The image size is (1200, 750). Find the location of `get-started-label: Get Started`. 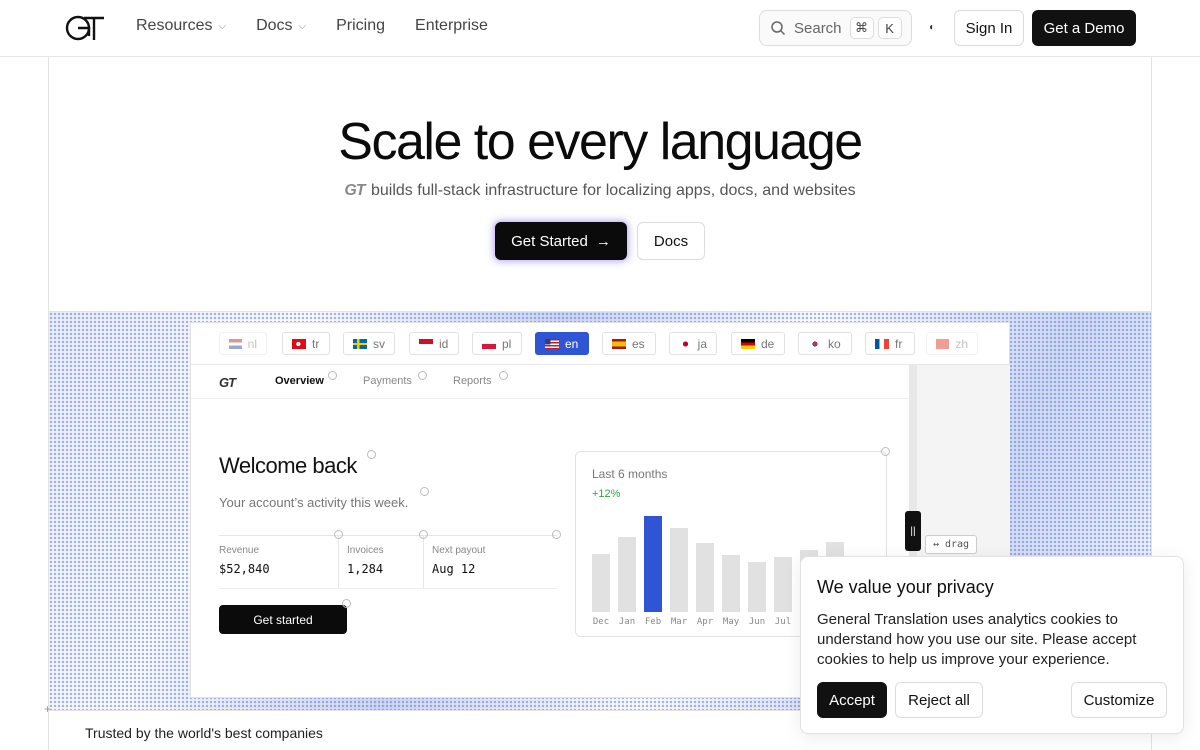

get-started-label: Get Started is located at coordinates (549, 241).